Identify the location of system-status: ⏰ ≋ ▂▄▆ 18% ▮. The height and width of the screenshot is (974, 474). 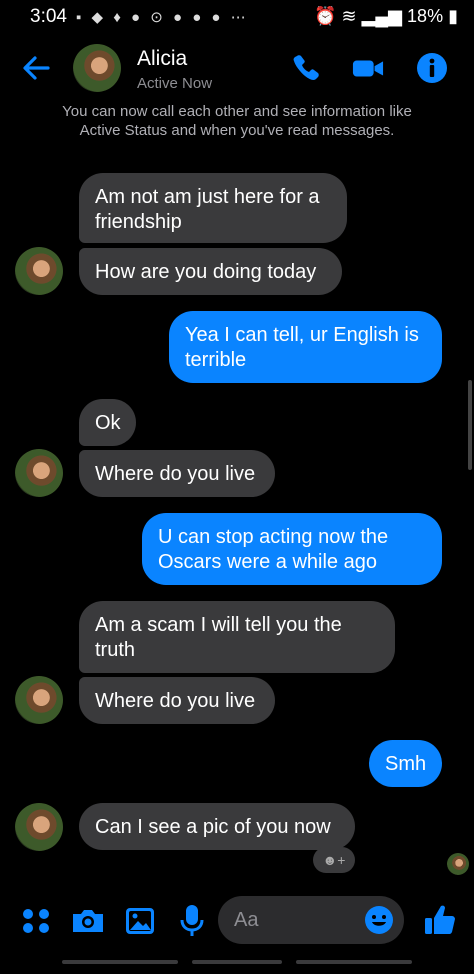
(386, 16).